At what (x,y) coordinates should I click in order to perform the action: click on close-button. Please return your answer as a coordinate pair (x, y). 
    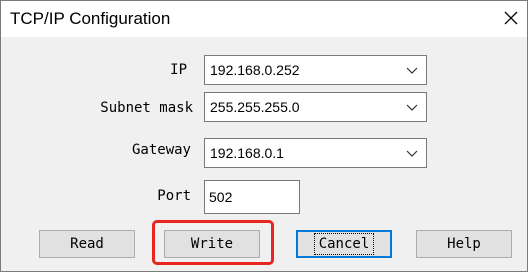
    Looking at the image, I should click on (511, 18).